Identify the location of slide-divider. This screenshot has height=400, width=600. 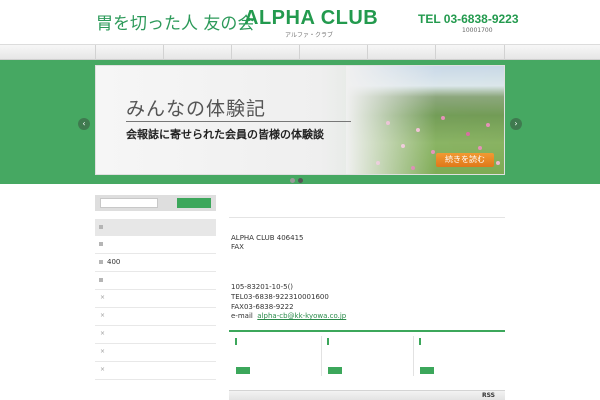
(238, 121).